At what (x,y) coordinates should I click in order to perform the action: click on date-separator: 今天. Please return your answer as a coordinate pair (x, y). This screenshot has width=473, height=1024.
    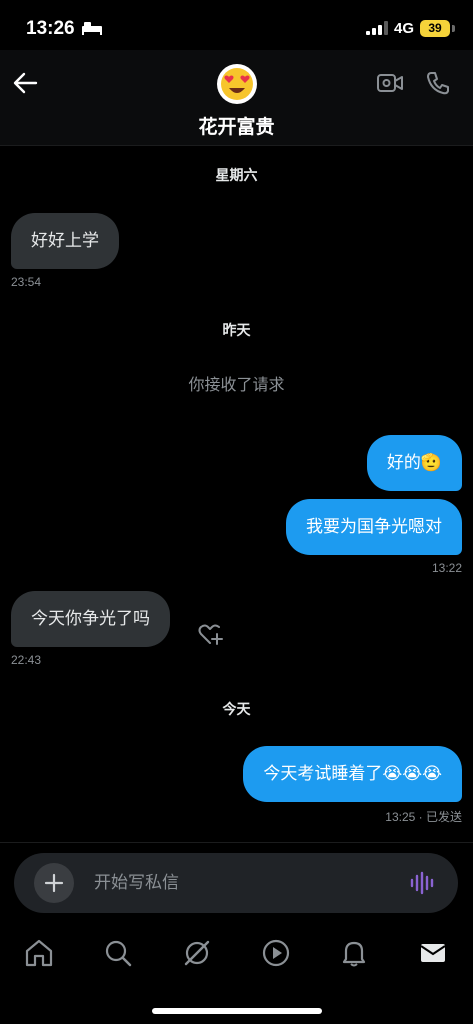
    Looking at the image, I should click on (236, 710).